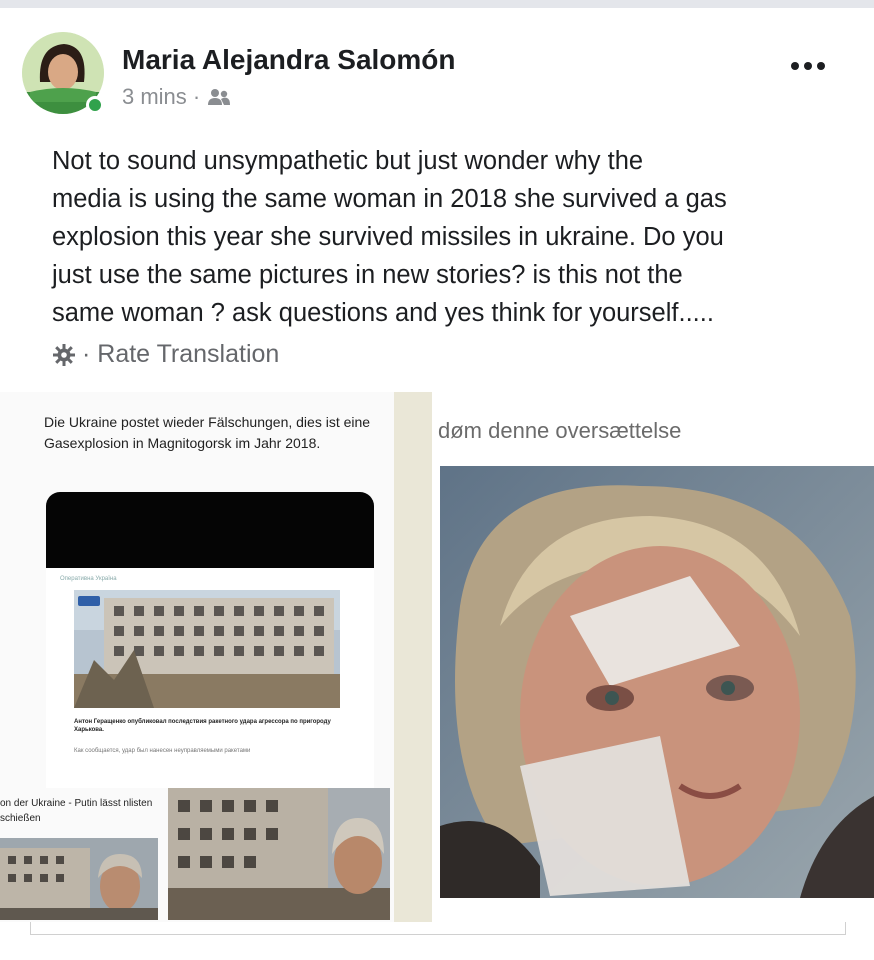 Image resolution: width=874 pixels, height=960 pixels. Describe the element at coordinates (181, 354) in the screenshot. I see `rate-translation-label: · Rate Translation` at that location.